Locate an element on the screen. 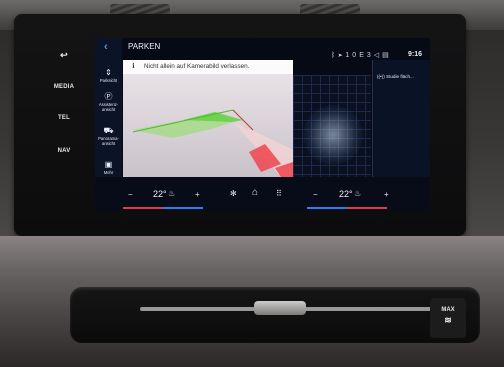 Image resolution: width=504 pixels, height=367 pixels. parking-guidelines is located at coordinates (212, 143).